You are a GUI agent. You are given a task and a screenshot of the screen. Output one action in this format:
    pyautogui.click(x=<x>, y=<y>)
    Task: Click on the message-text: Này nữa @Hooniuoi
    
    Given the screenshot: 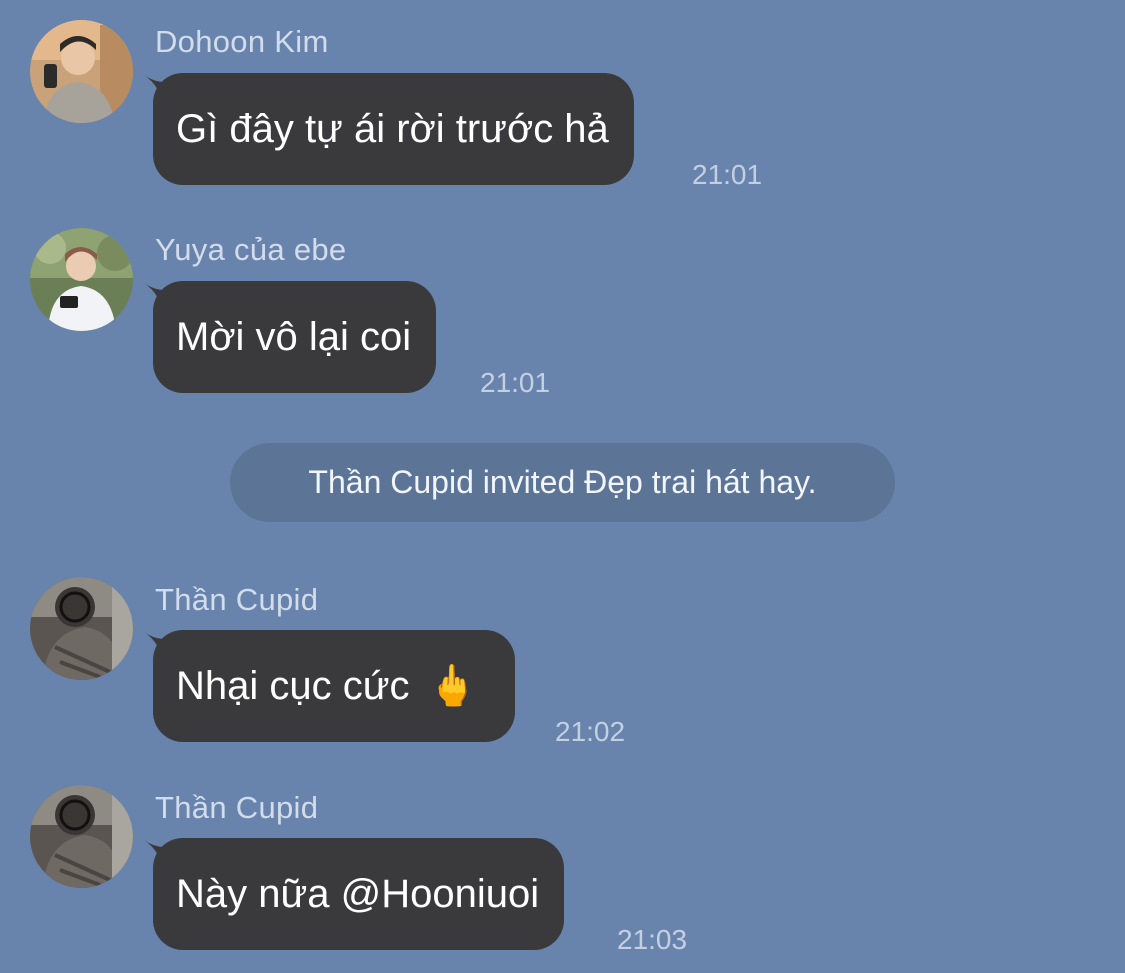 What is the action you would take?
    pyautogui.click(x=358, y=894)
    